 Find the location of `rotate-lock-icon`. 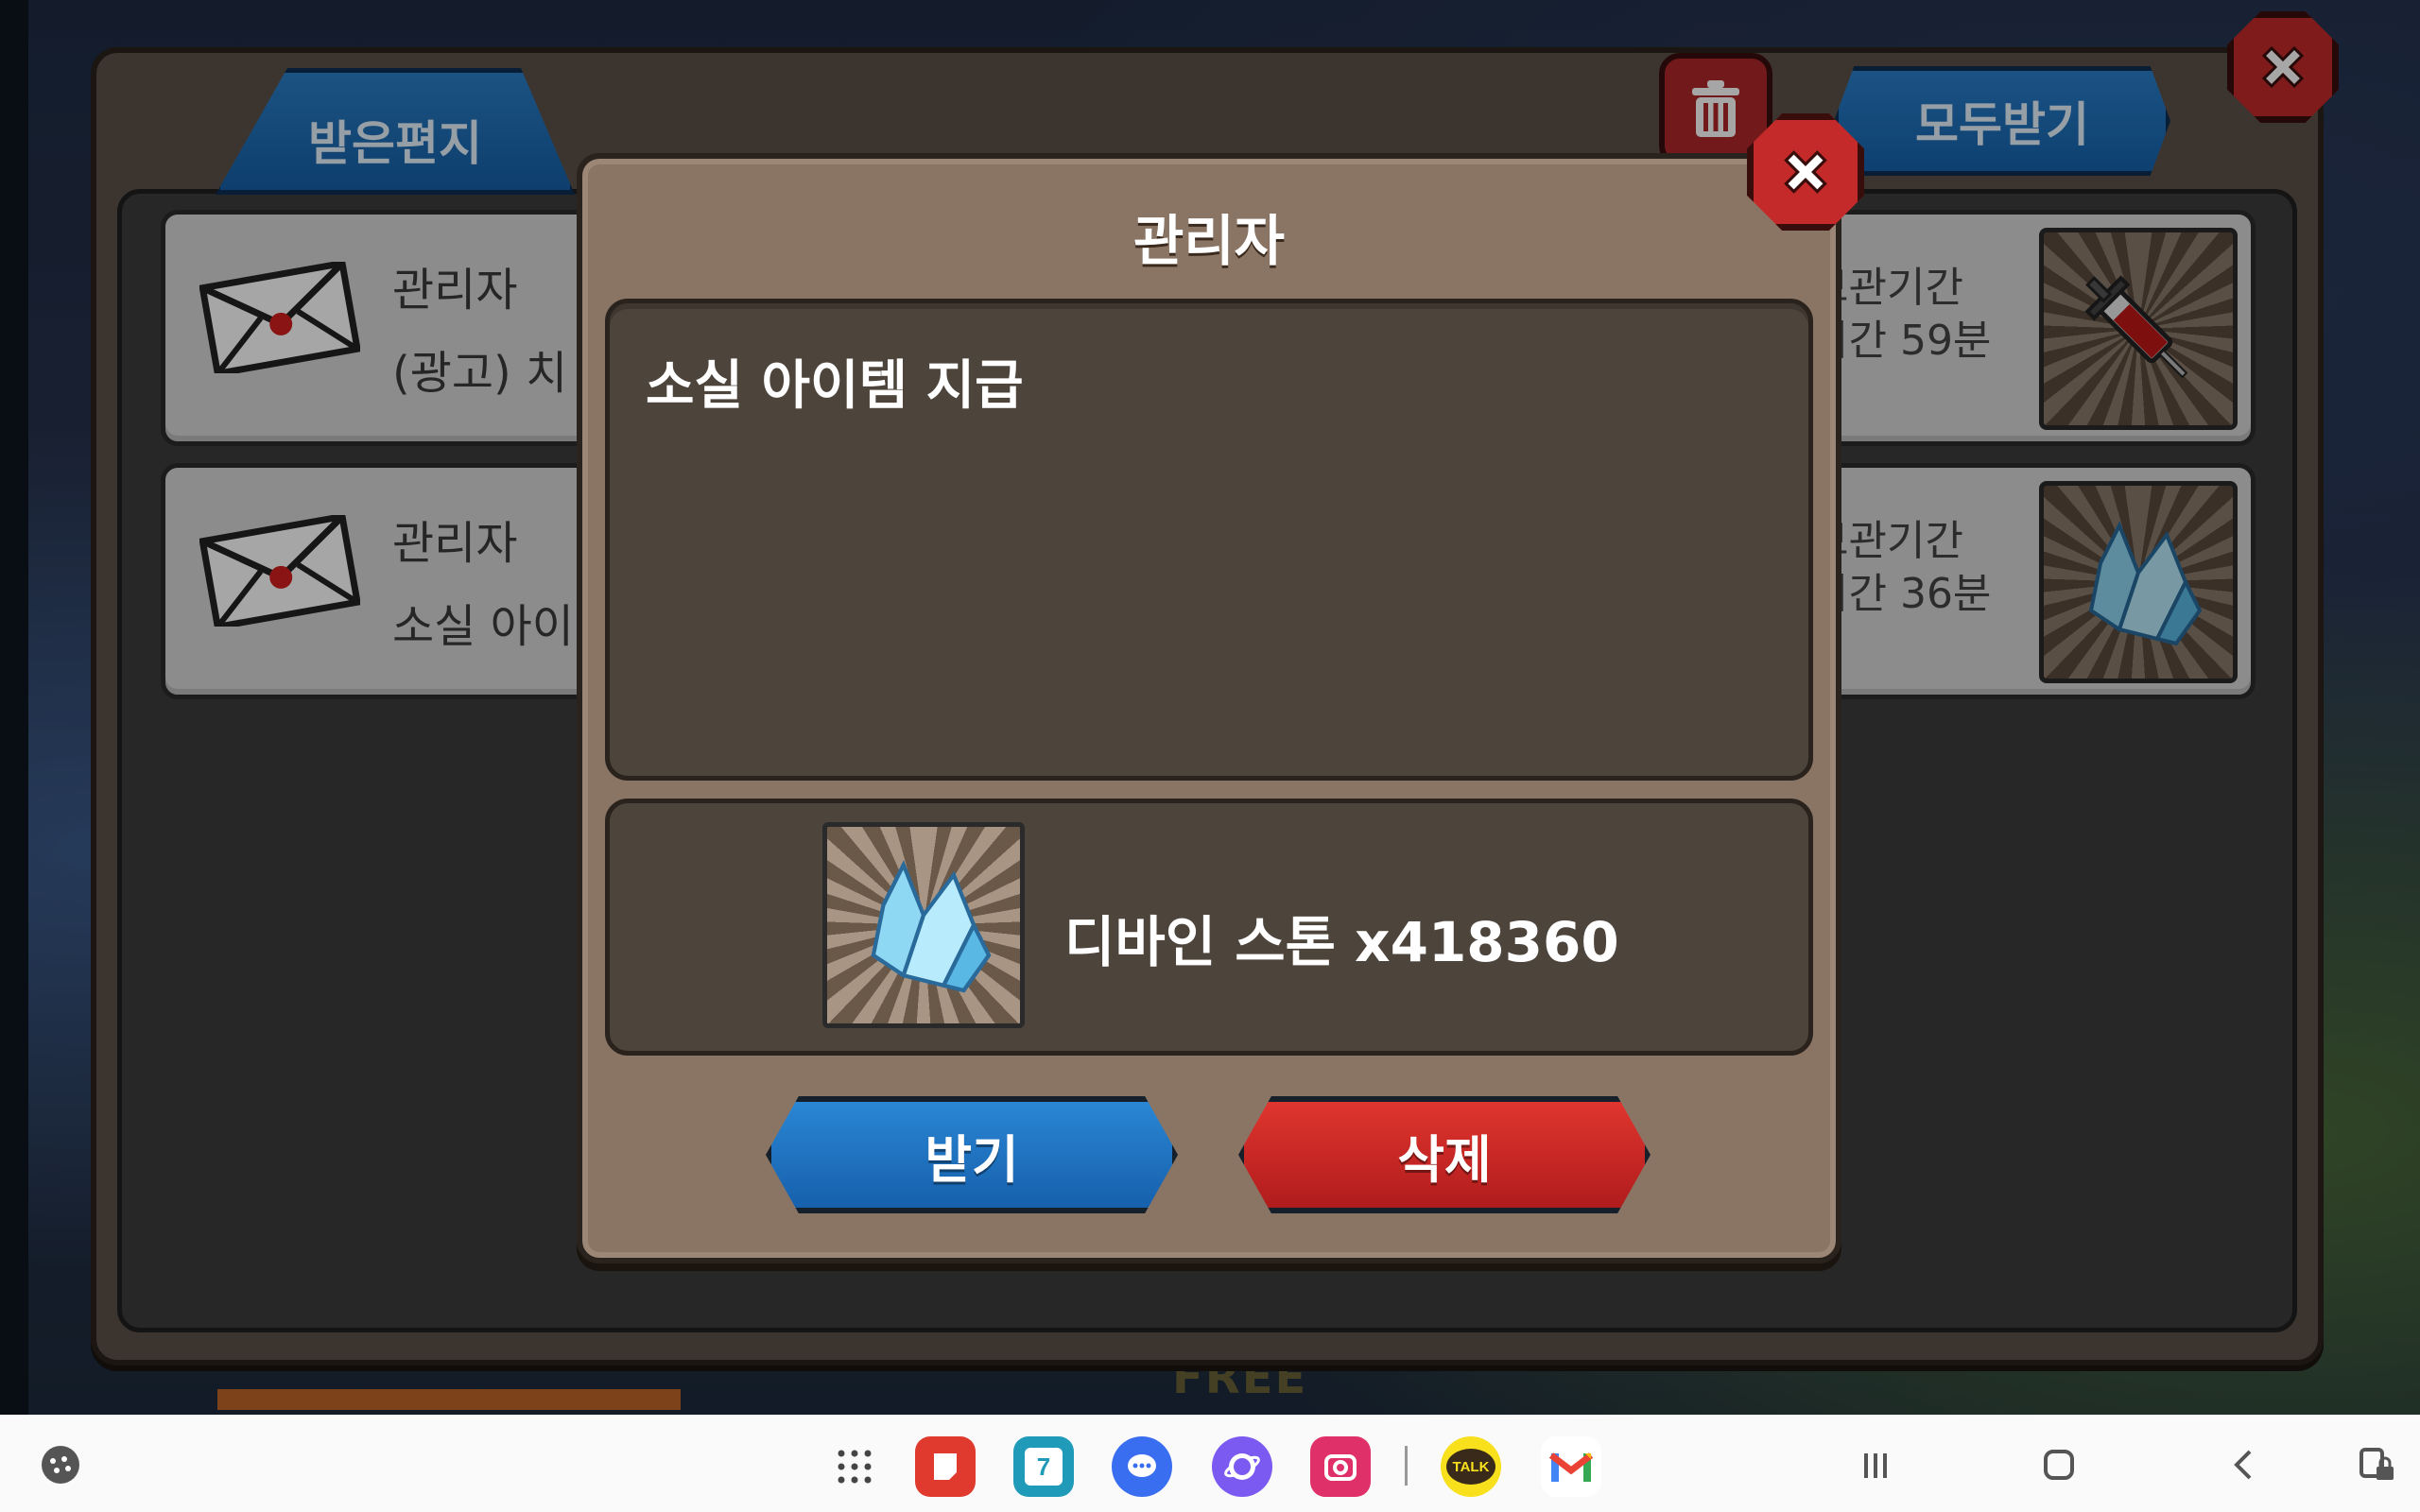

rotate-lock-icon is located at coordinates (2377, 1464).